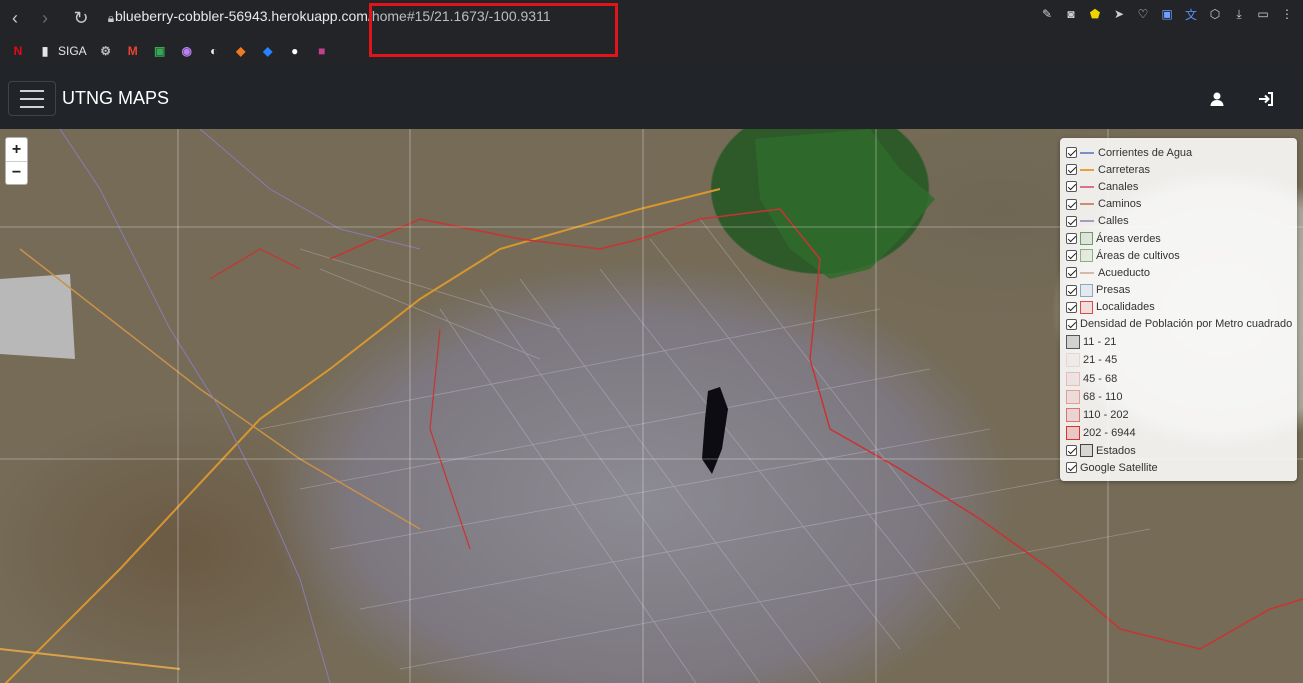  What do you see at coordinates (1178, 450) in the screenshot?
I see `layer-row: Estados` at bounding box center [1178, 450].